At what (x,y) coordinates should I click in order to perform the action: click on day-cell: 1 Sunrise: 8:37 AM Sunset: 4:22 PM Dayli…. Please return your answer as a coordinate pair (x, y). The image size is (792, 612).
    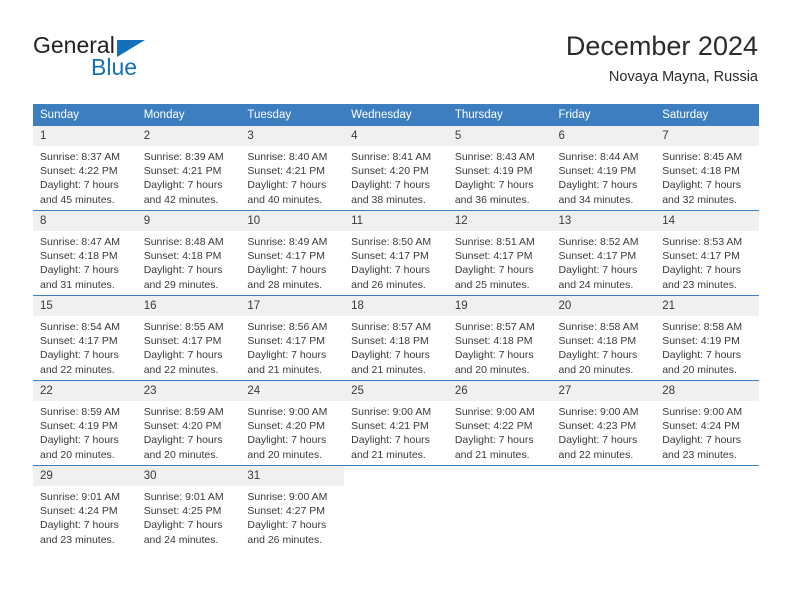
    Looking at the image, I should click on (85, 168).